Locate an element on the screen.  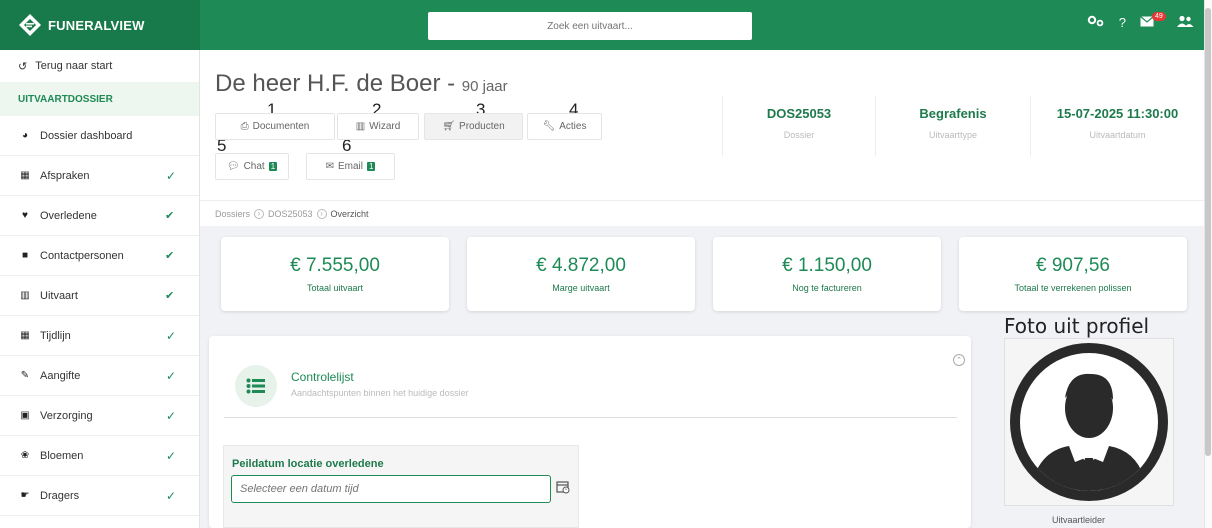
tab-wizard: ▥ Wizard is located at coordinates (378, 126).